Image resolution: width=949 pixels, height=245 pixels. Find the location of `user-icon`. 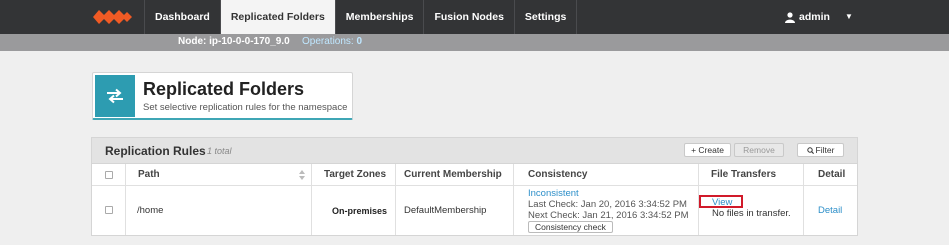

user-icon is located at coordinates (790, 17).